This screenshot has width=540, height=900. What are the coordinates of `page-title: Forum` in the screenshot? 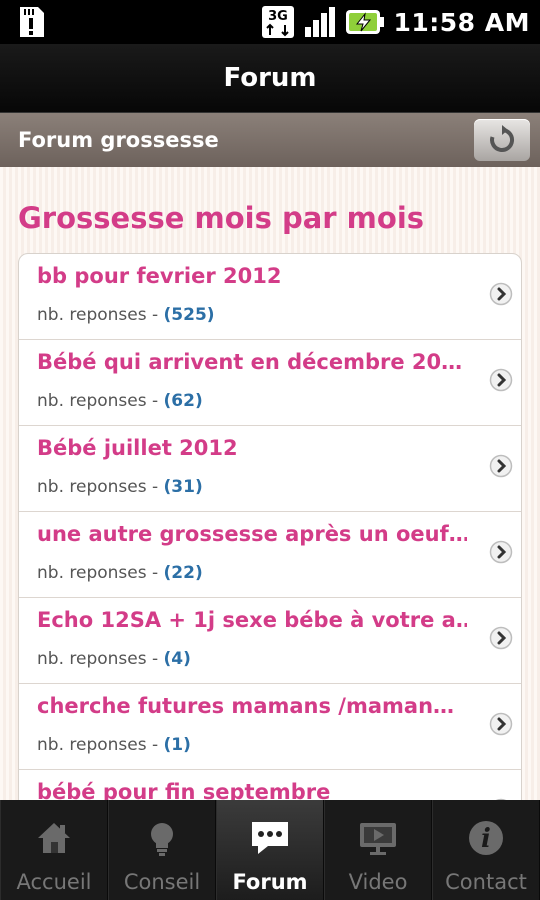 It's located at (270, 78).